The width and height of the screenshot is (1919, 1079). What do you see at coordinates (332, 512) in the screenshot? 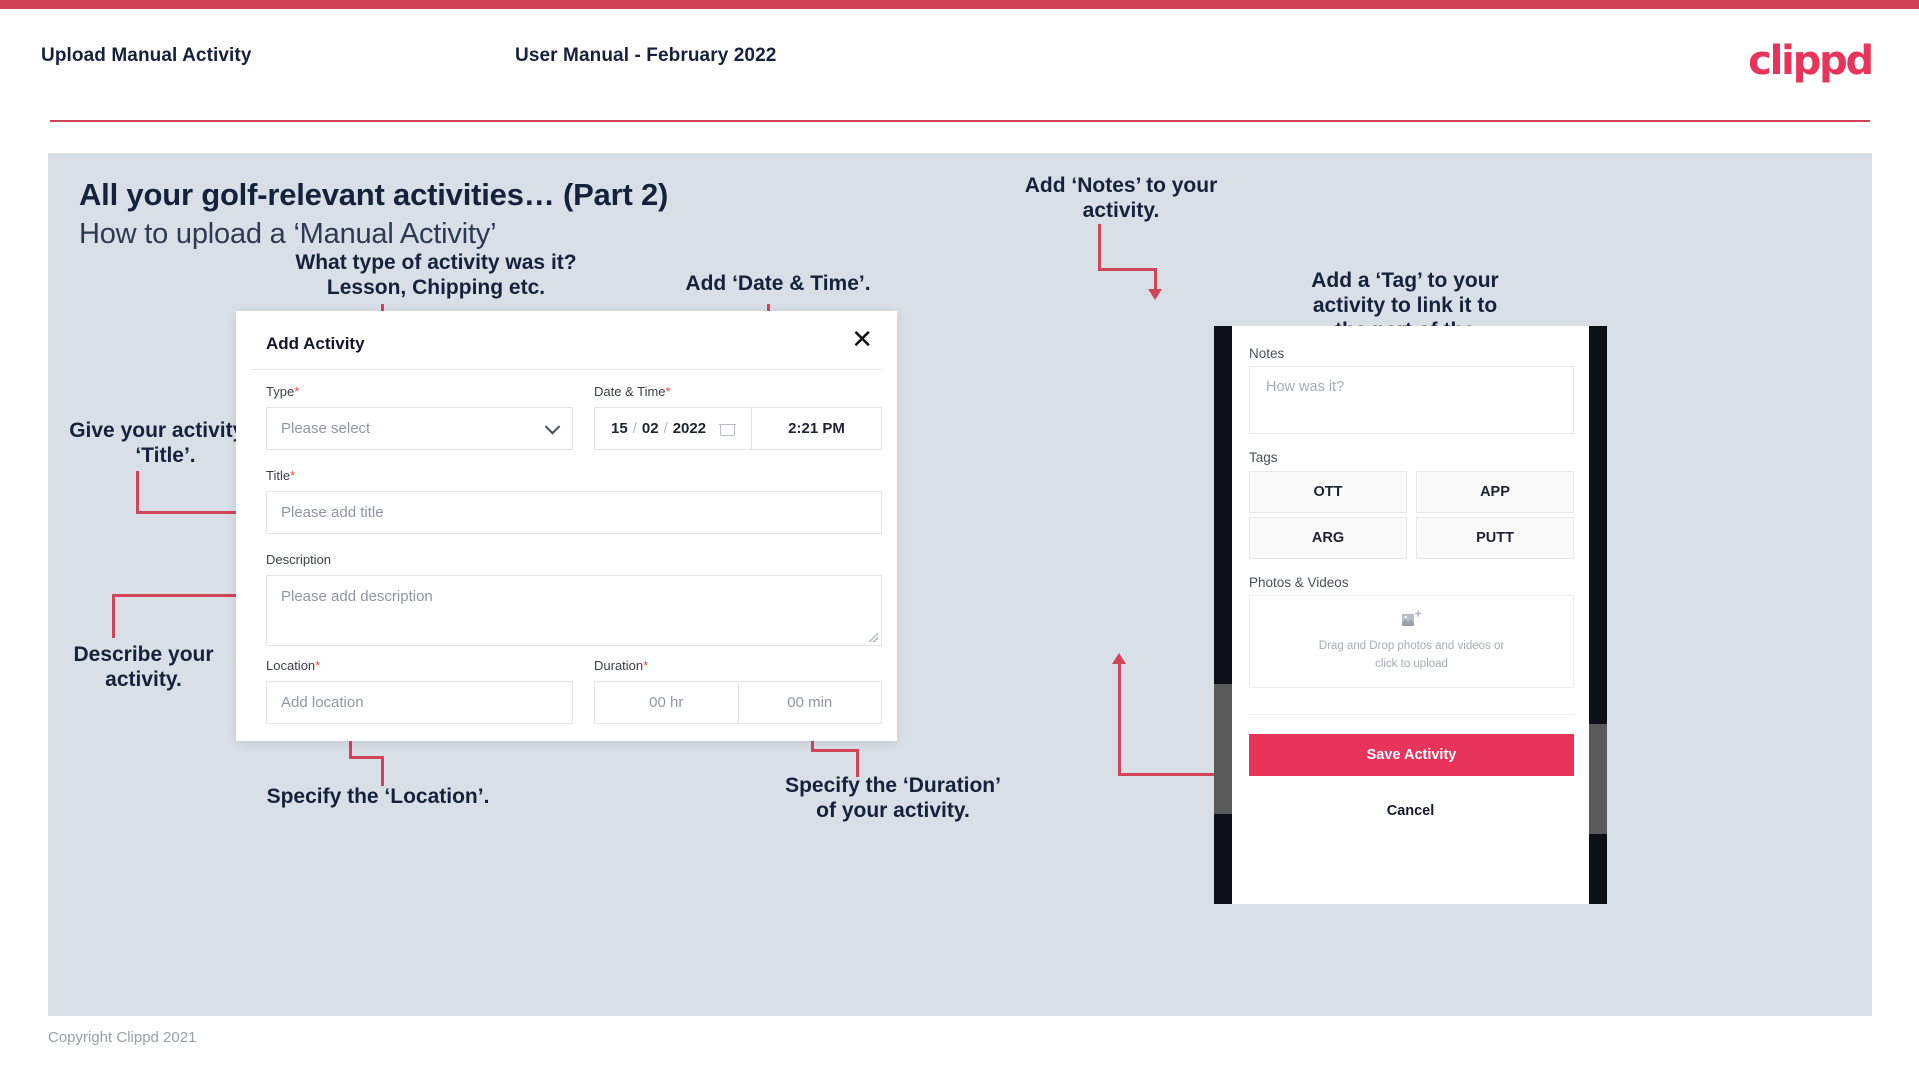
I see `title-placeholder: Please add title` at bounding box center [332, 512].